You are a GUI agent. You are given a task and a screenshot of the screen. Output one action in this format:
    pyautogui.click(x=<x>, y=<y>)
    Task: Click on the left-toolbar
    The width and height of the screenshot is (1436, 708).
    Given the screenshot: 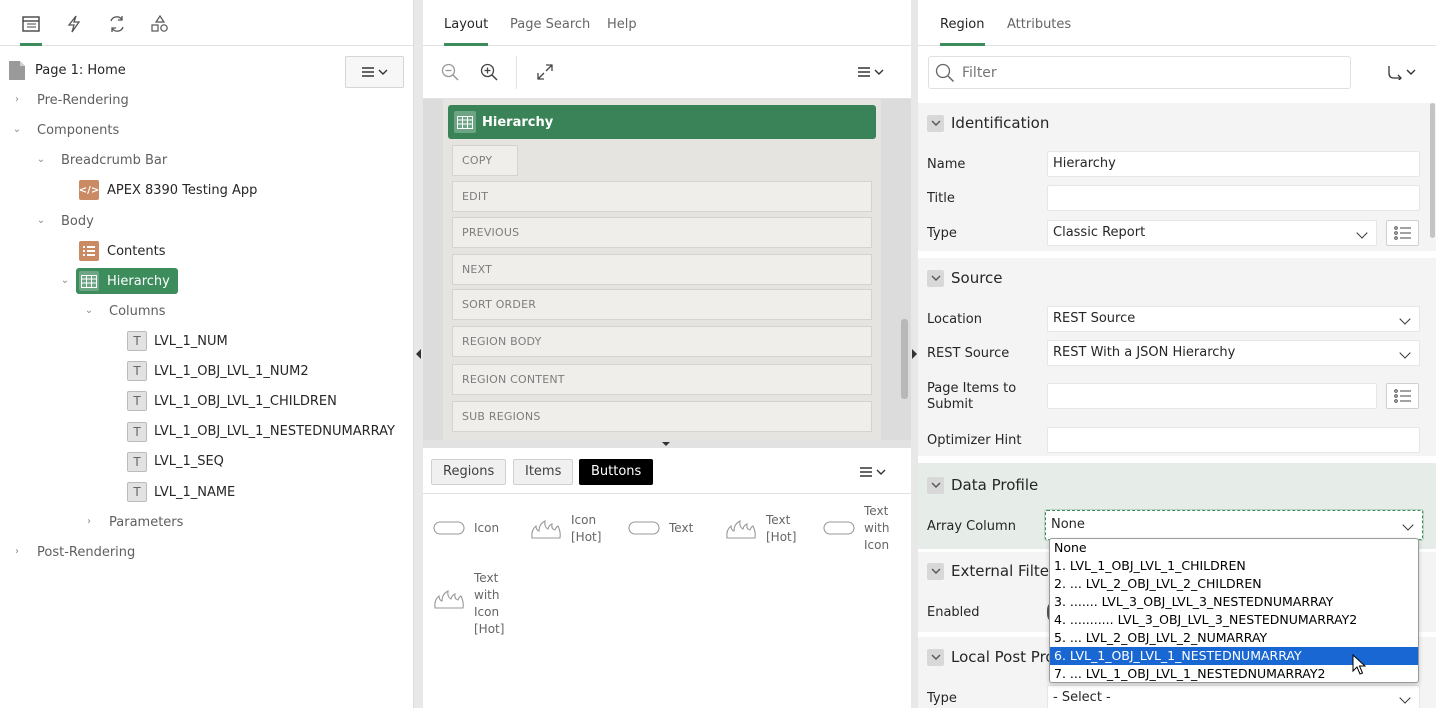 What is the action you would take?
    pyautogui.click(x=206, y=23)
    